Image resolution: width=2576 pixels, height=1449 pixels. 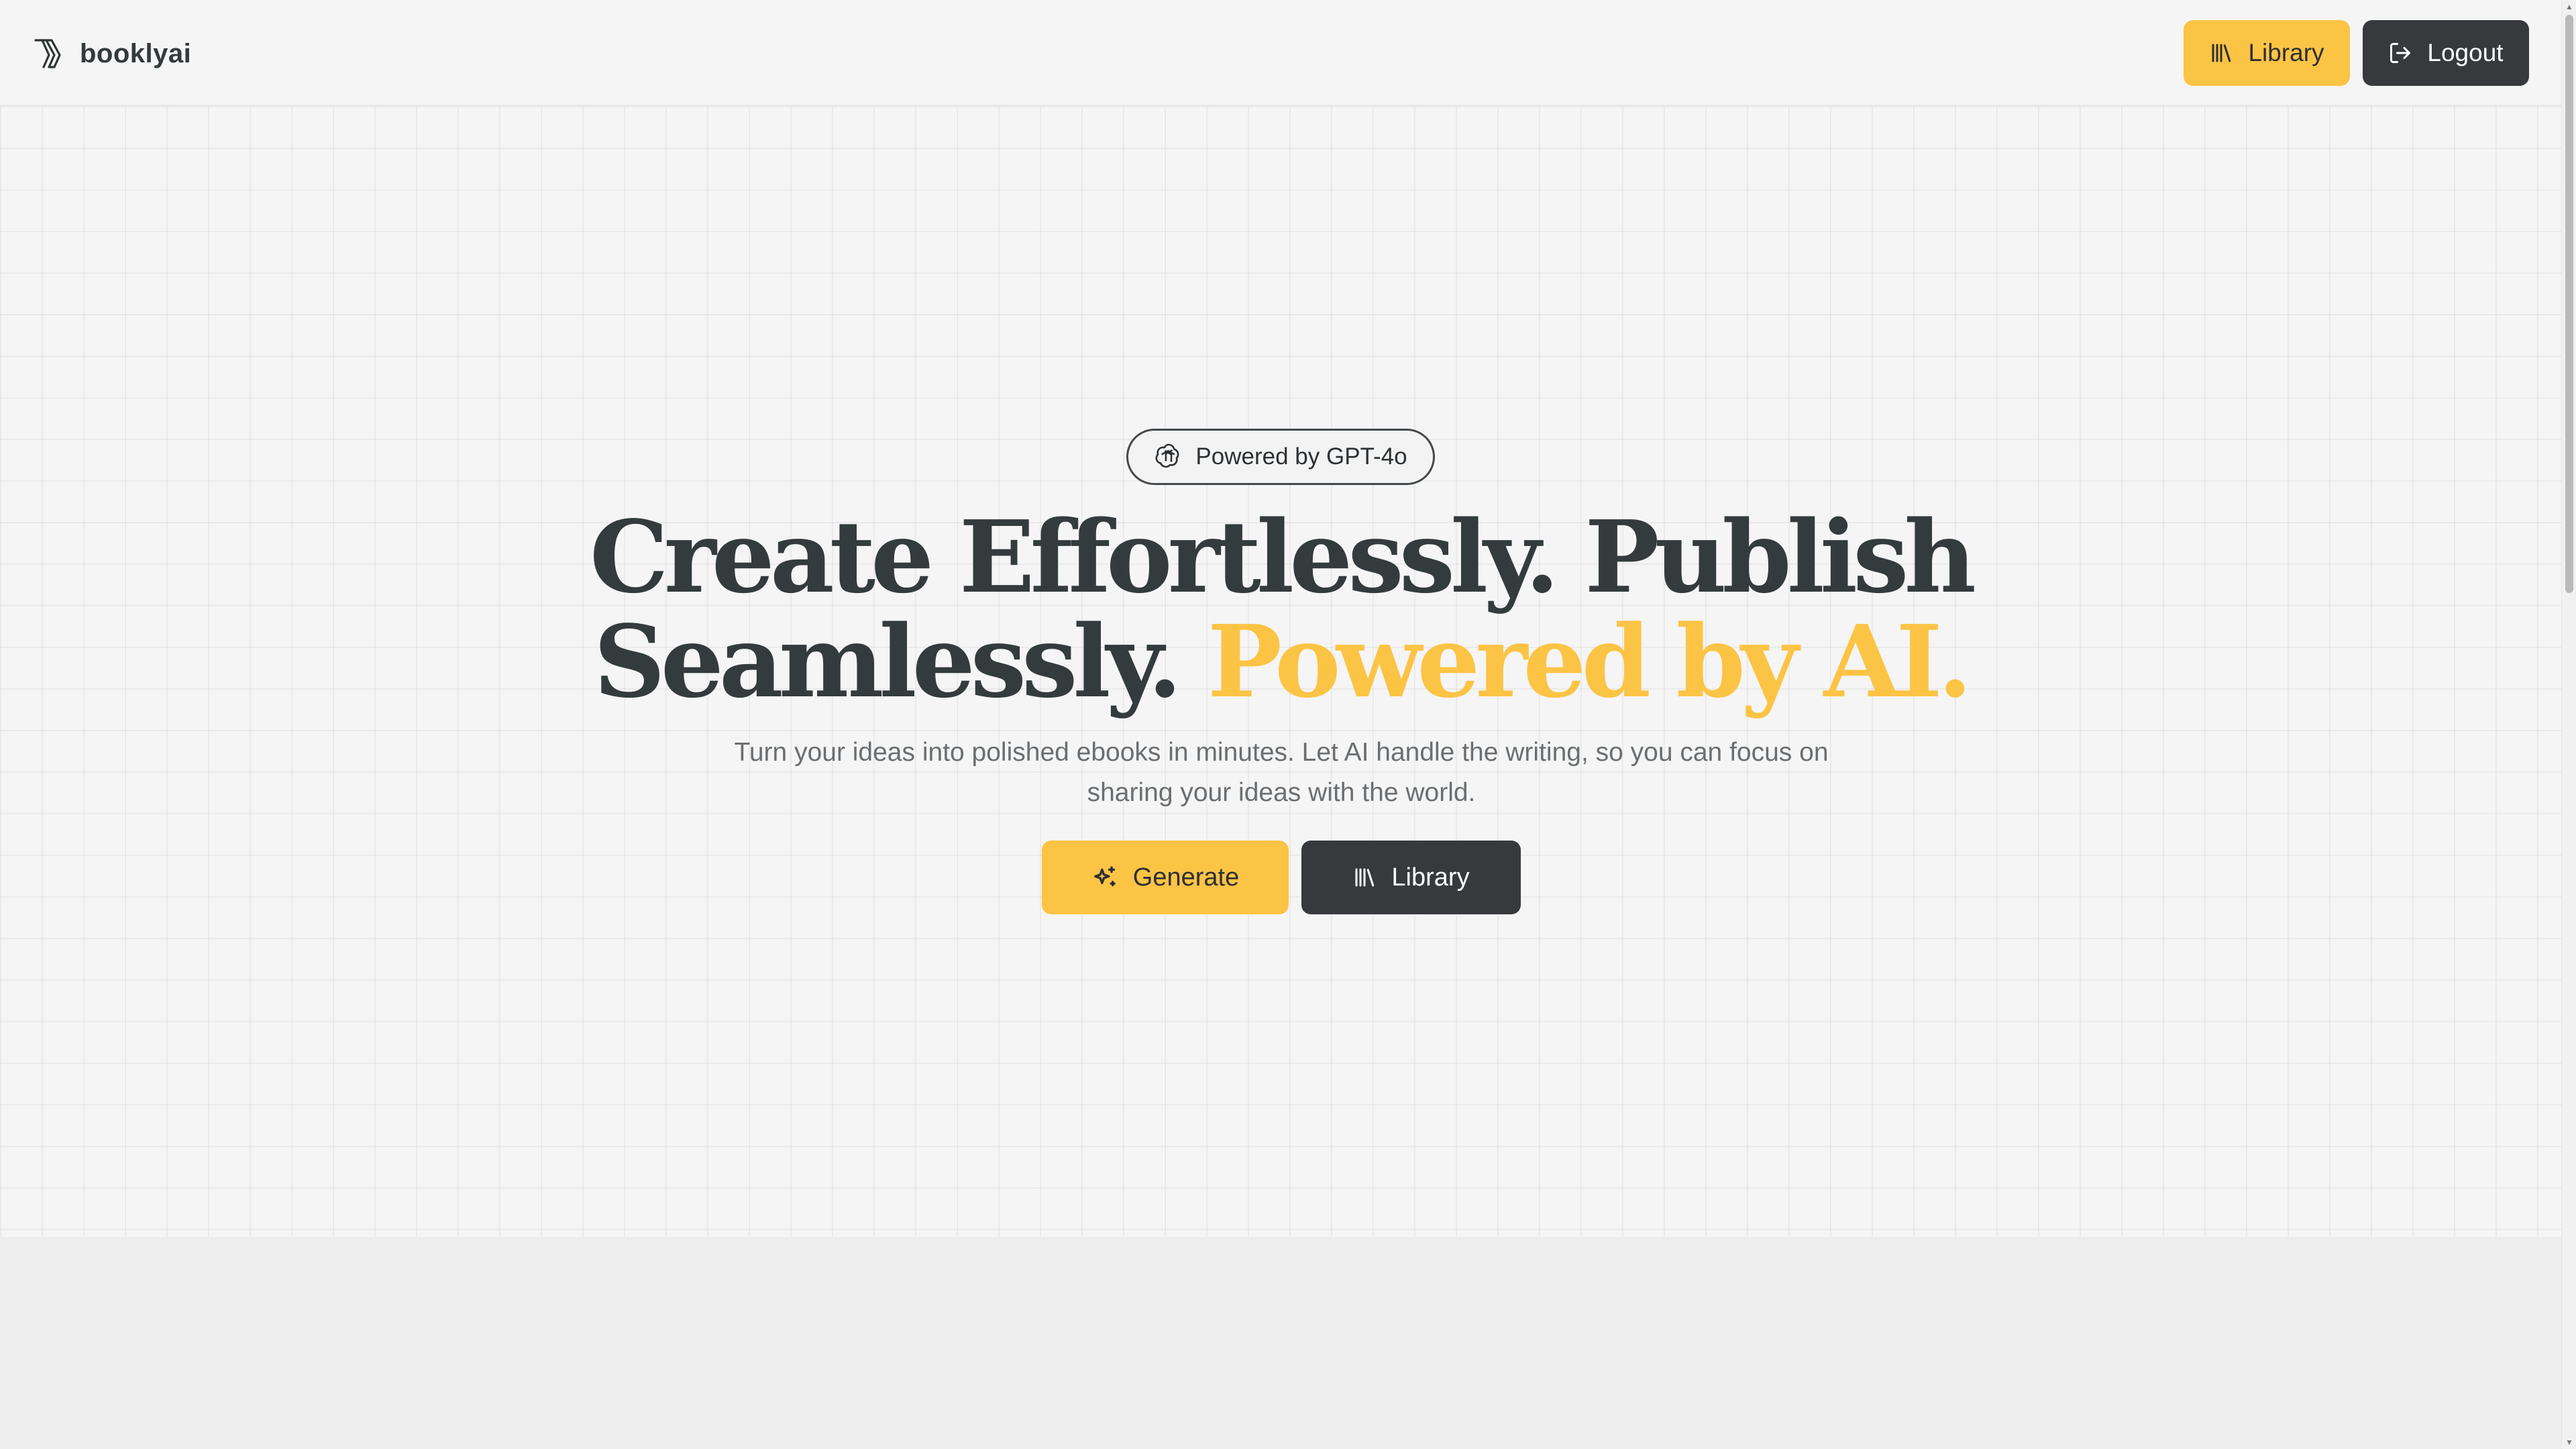 I want to click on logout-button: Logout, so click(x=2446, y=53).